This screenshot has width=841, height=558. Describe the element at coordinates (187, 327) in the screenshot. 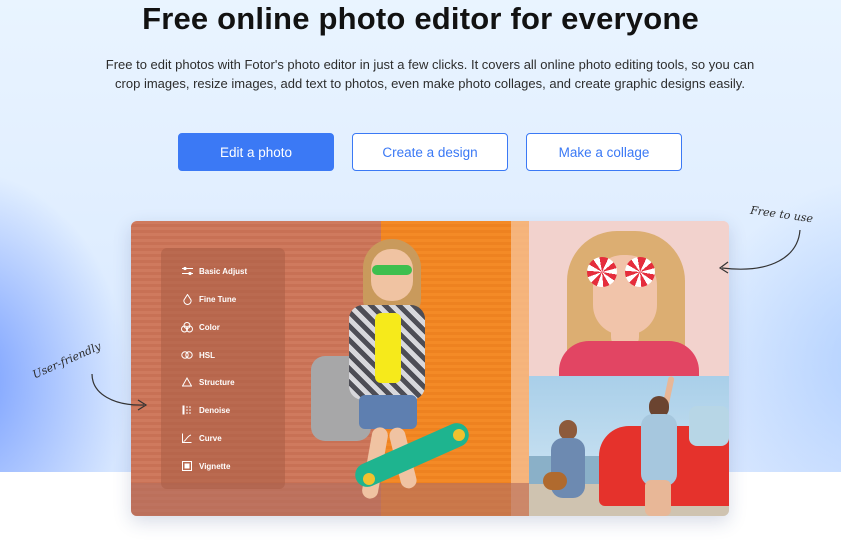

I see `color-circles-icon` at that location.